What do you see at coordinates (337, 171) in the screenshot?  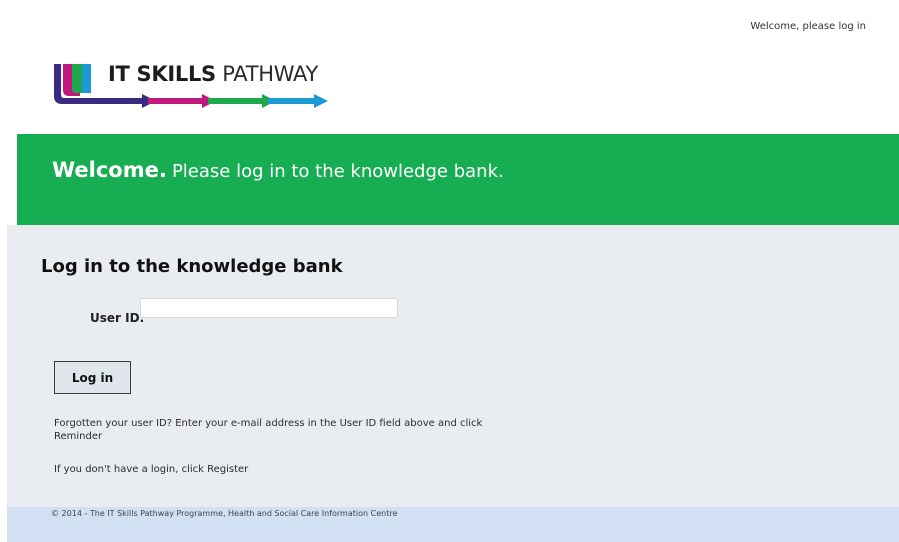 I see `banner-rest-text: Please log in to the knowledge bank.` at bounding box center [337, 171].